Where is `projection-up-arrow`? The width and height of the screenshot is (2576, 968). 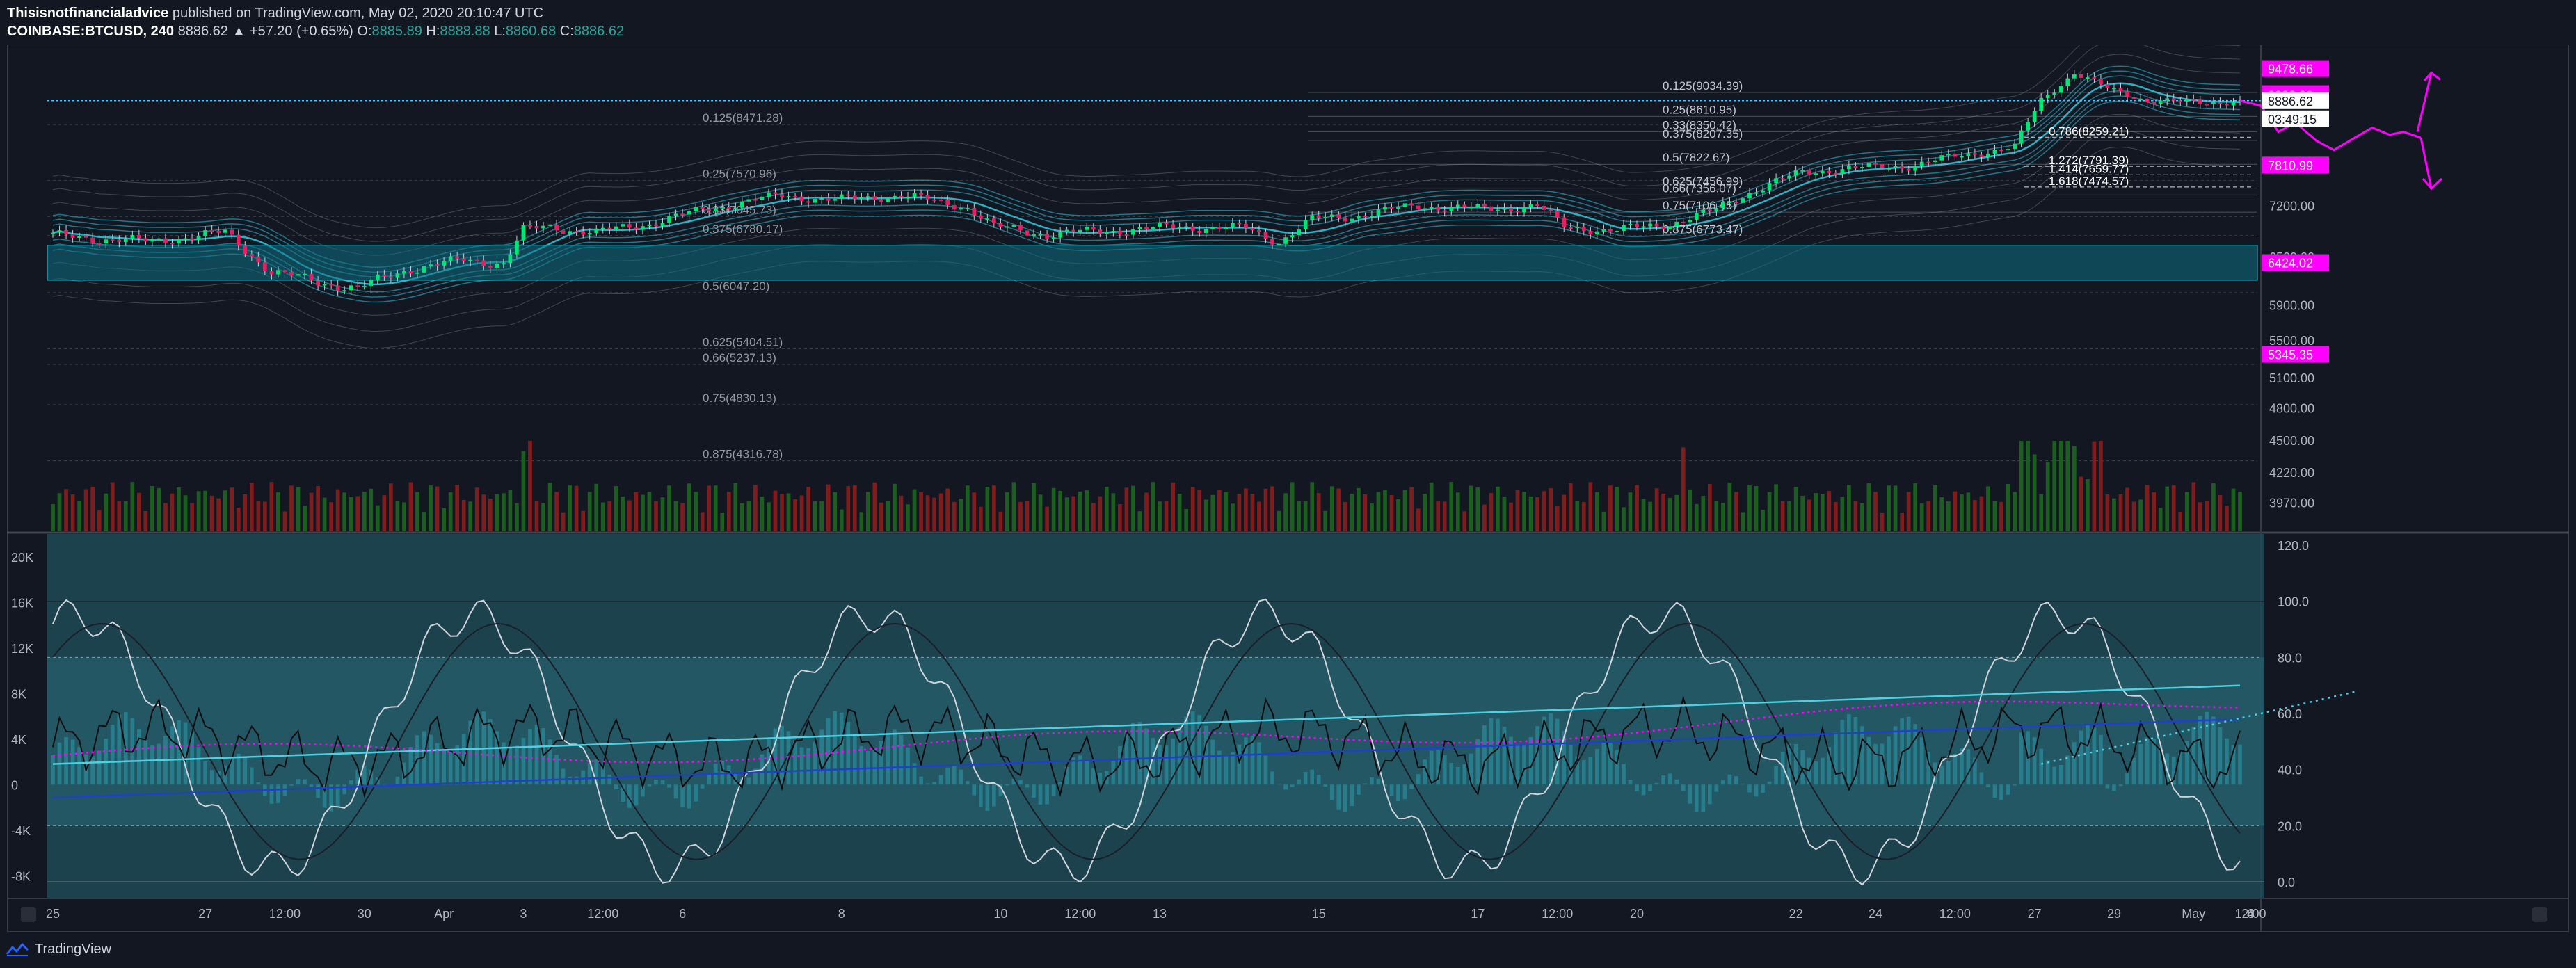
projection-up-arrow is located at coordinates (2424, 102).